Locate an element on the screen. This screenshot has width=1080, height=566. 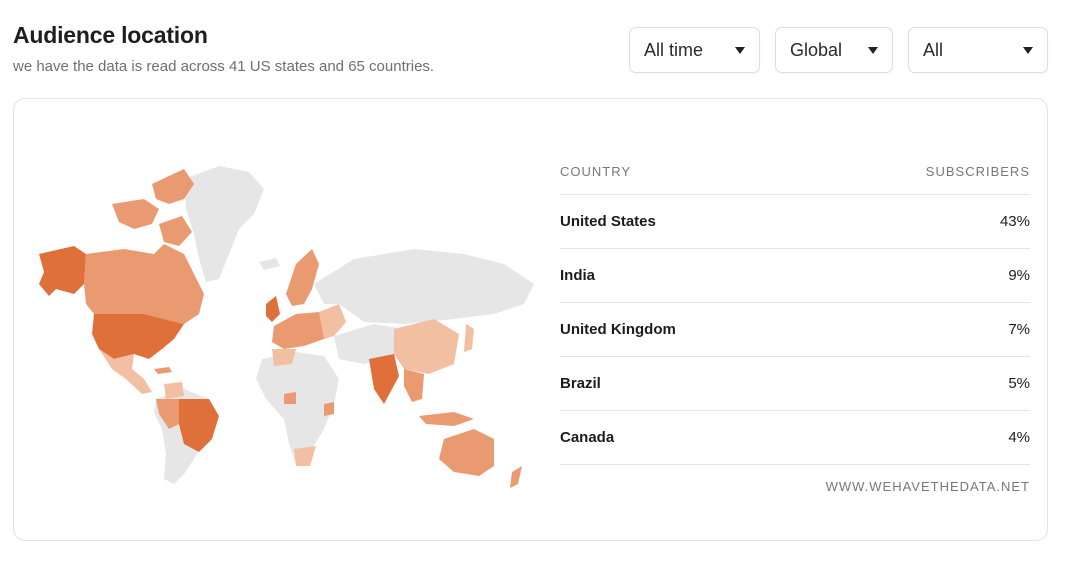
table-row: Brazil 5% is located at coordinates (795, 384).